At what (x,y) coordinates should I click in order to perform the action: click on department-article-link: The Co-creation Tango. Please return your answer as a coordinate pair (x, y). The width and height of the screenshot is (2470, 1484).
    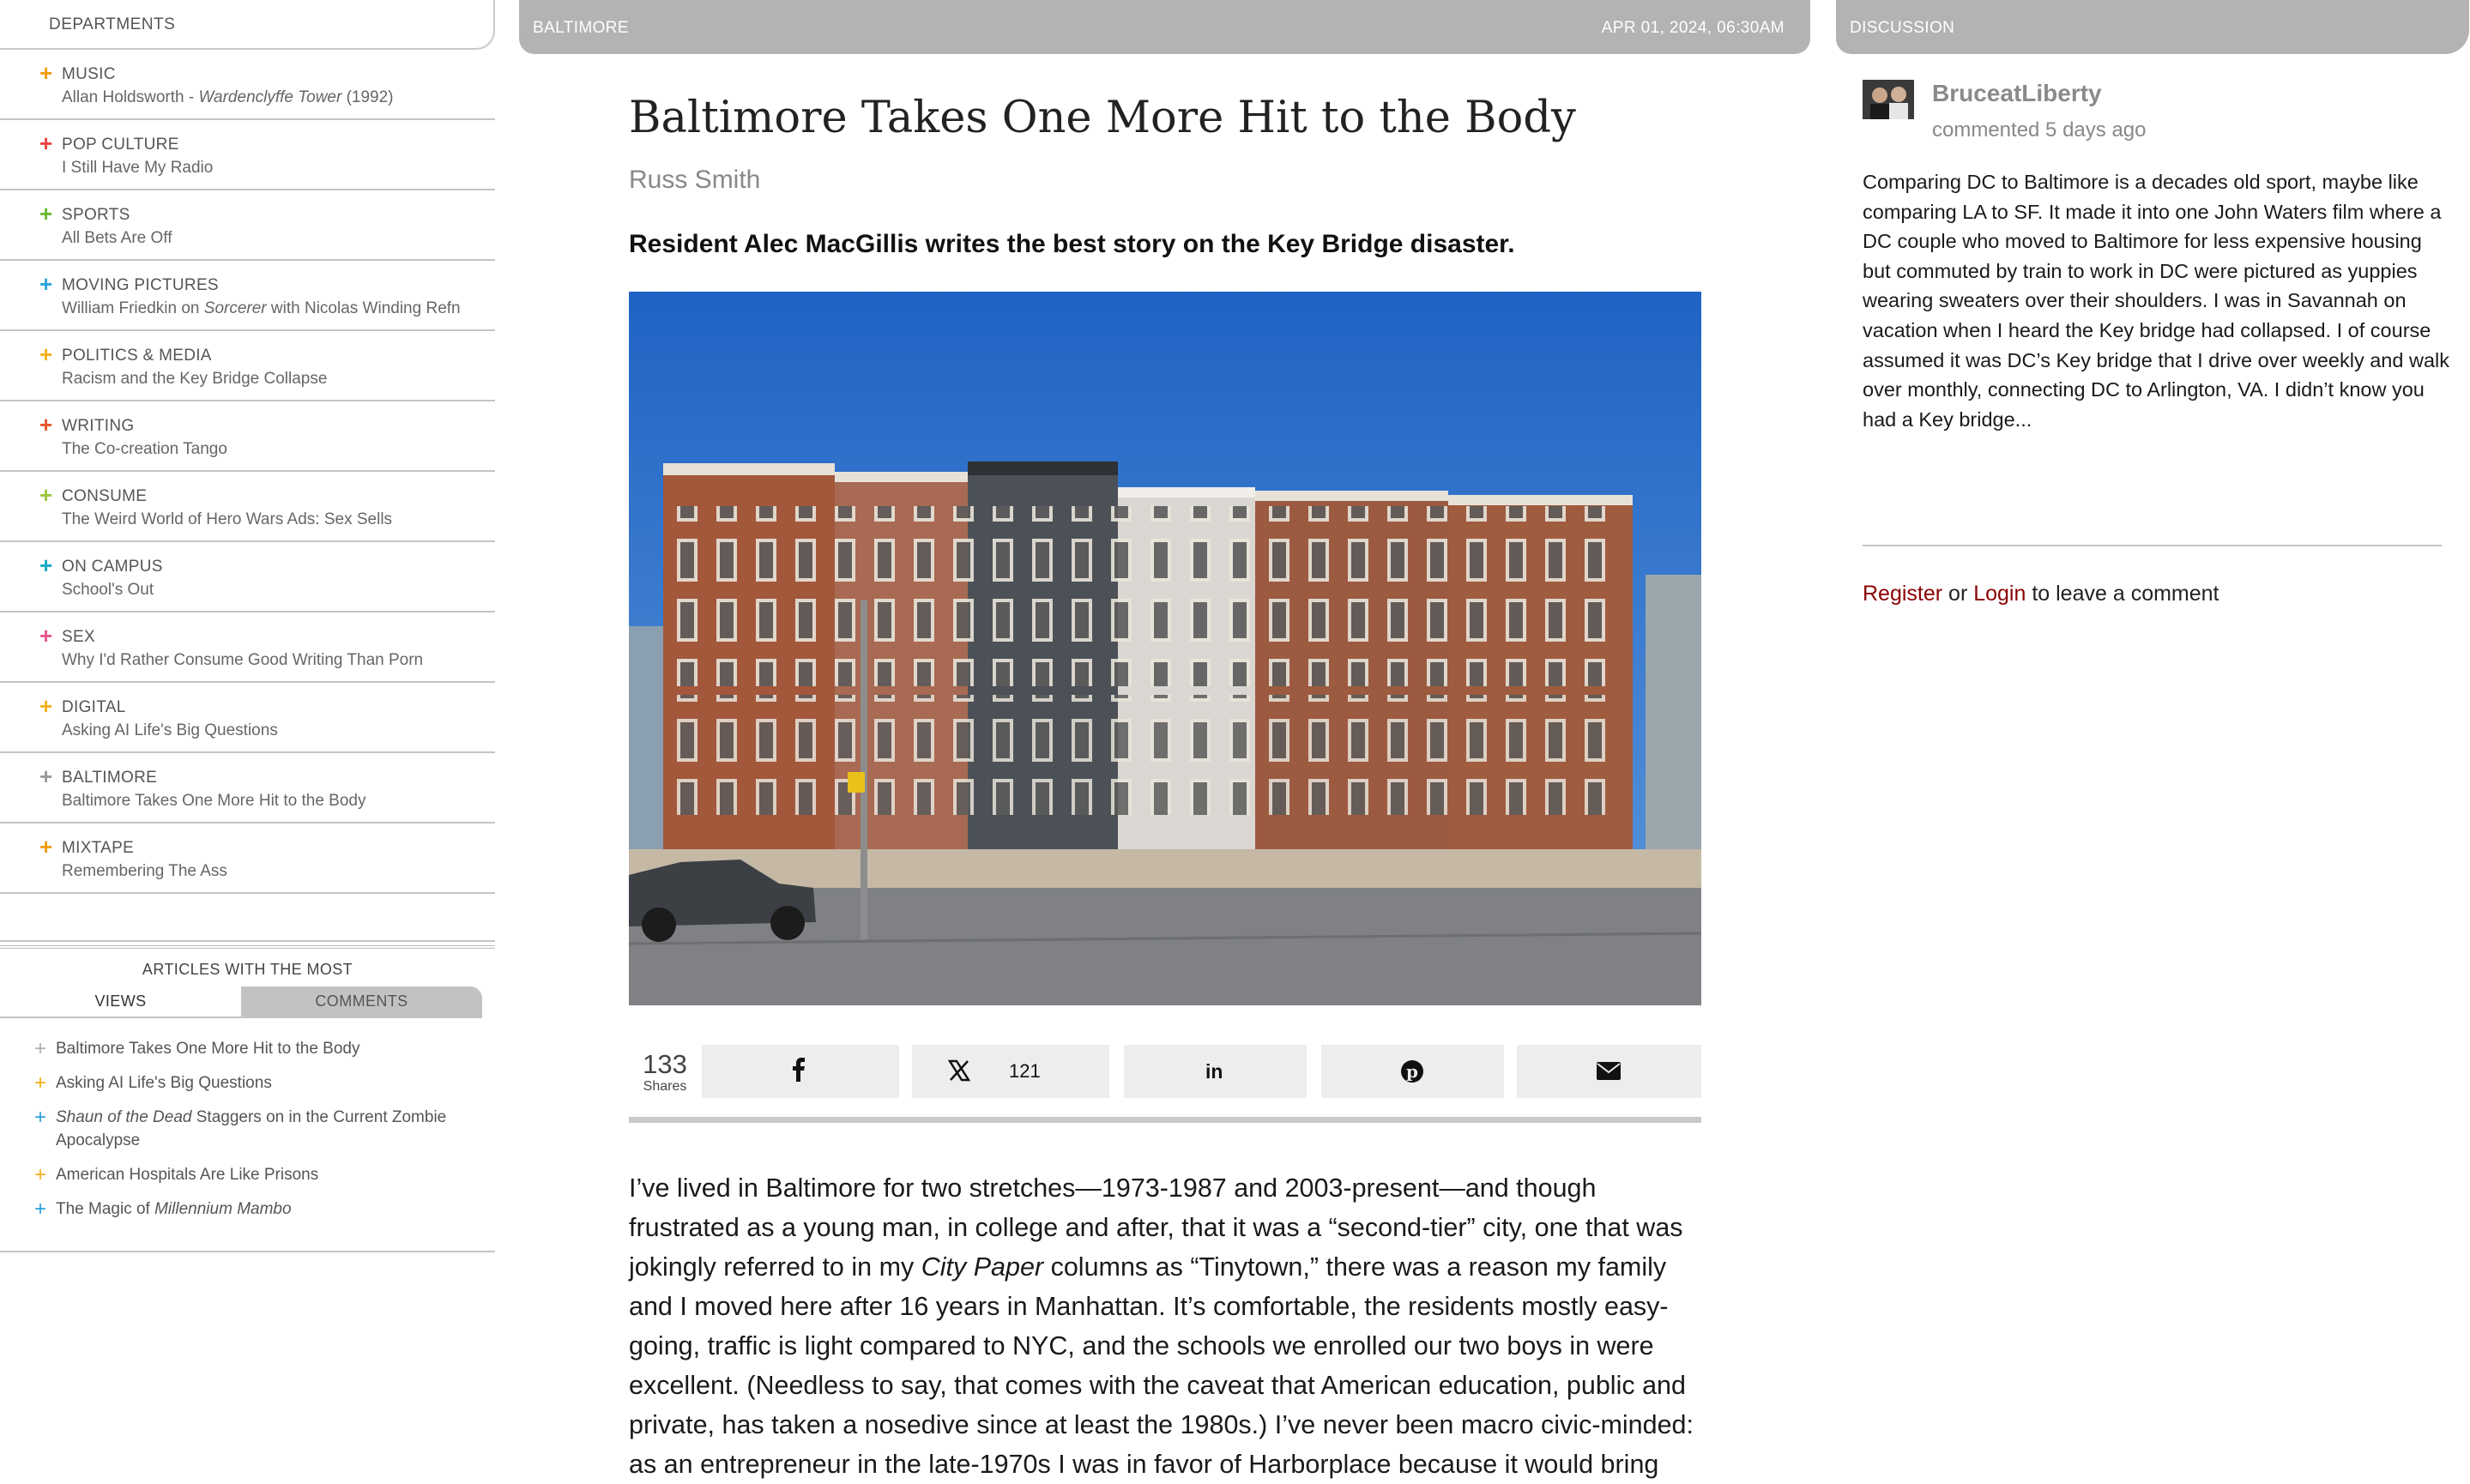
    Looking at the image, I should click on (144, 449).